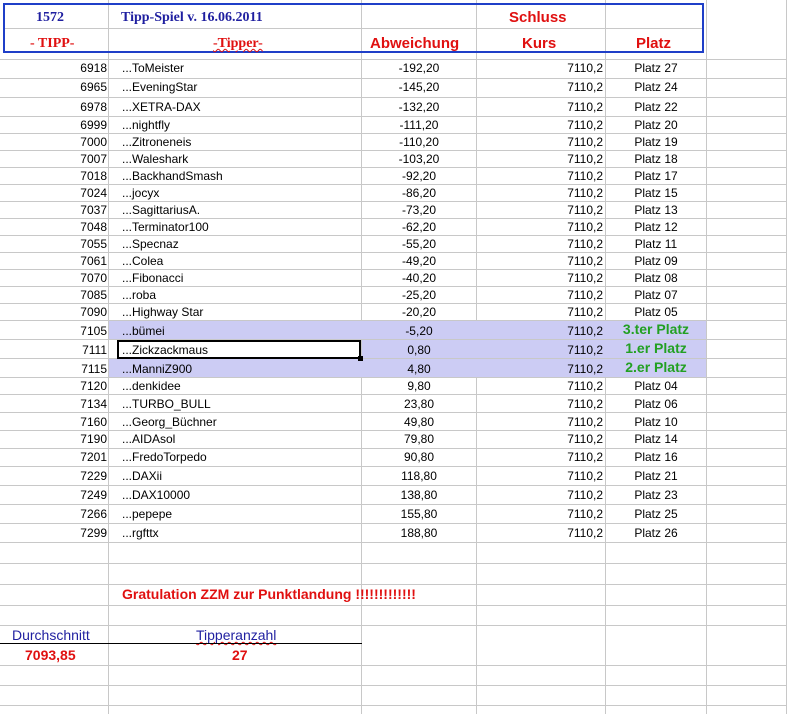 This screenshot has width=787, height=714. I want to click on tipper-name-cell: ...SagittariusA., so click(161, 210).